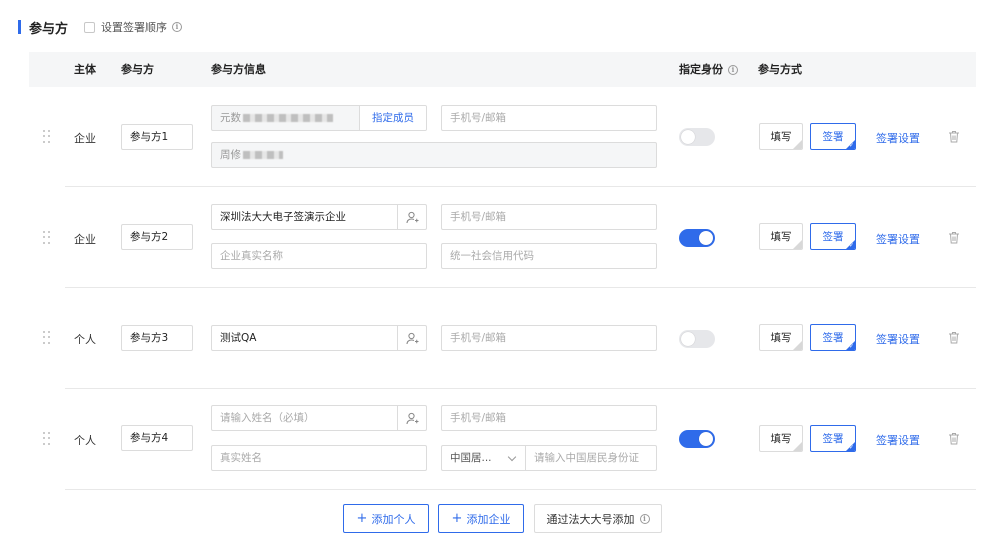 This screenshot has height=553, width=991. What do you see at coordinates (319, 256) in the screenshot?
I see `company-real-name-input: 企业真实名称` at bounding box center [319, 256].